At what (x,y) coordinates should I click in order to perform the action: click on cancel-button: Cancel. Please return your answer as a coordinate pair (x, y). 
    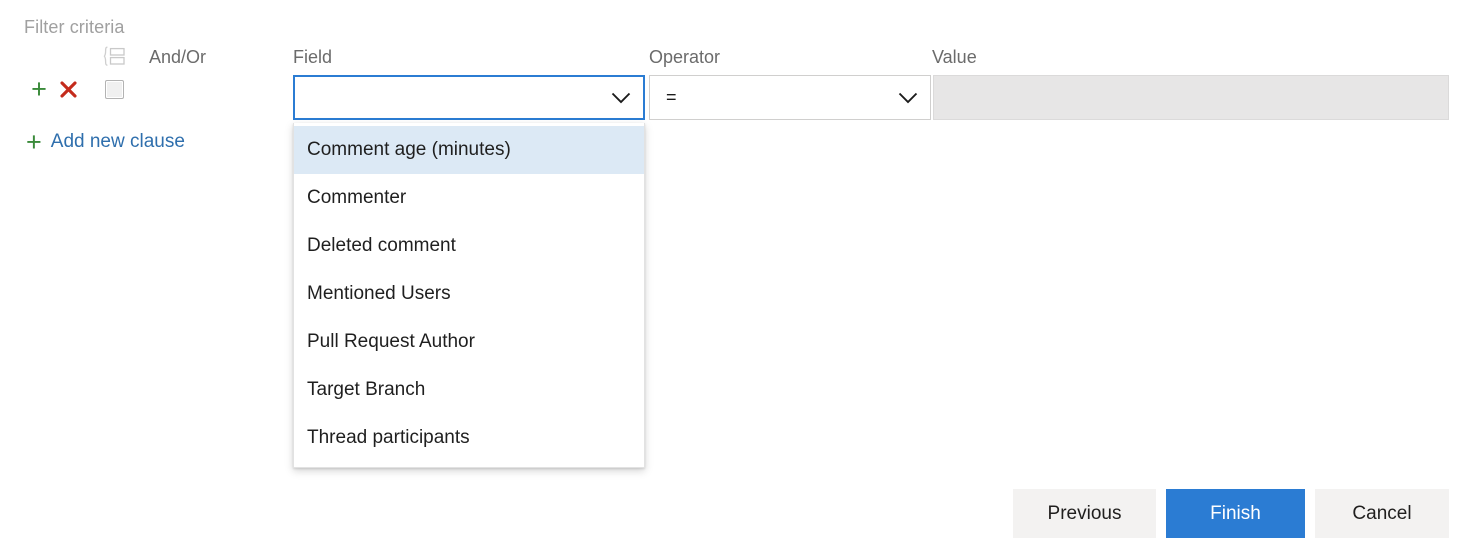
    Looking at the image, I should click on (1382, 513).